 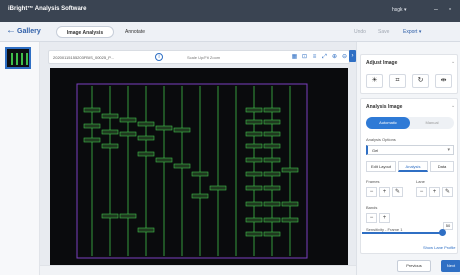 What do you see at coordinates (135, 32) in the screenshot?
I see `tab-annotate: Annotate` at bounding box center [135, 32].